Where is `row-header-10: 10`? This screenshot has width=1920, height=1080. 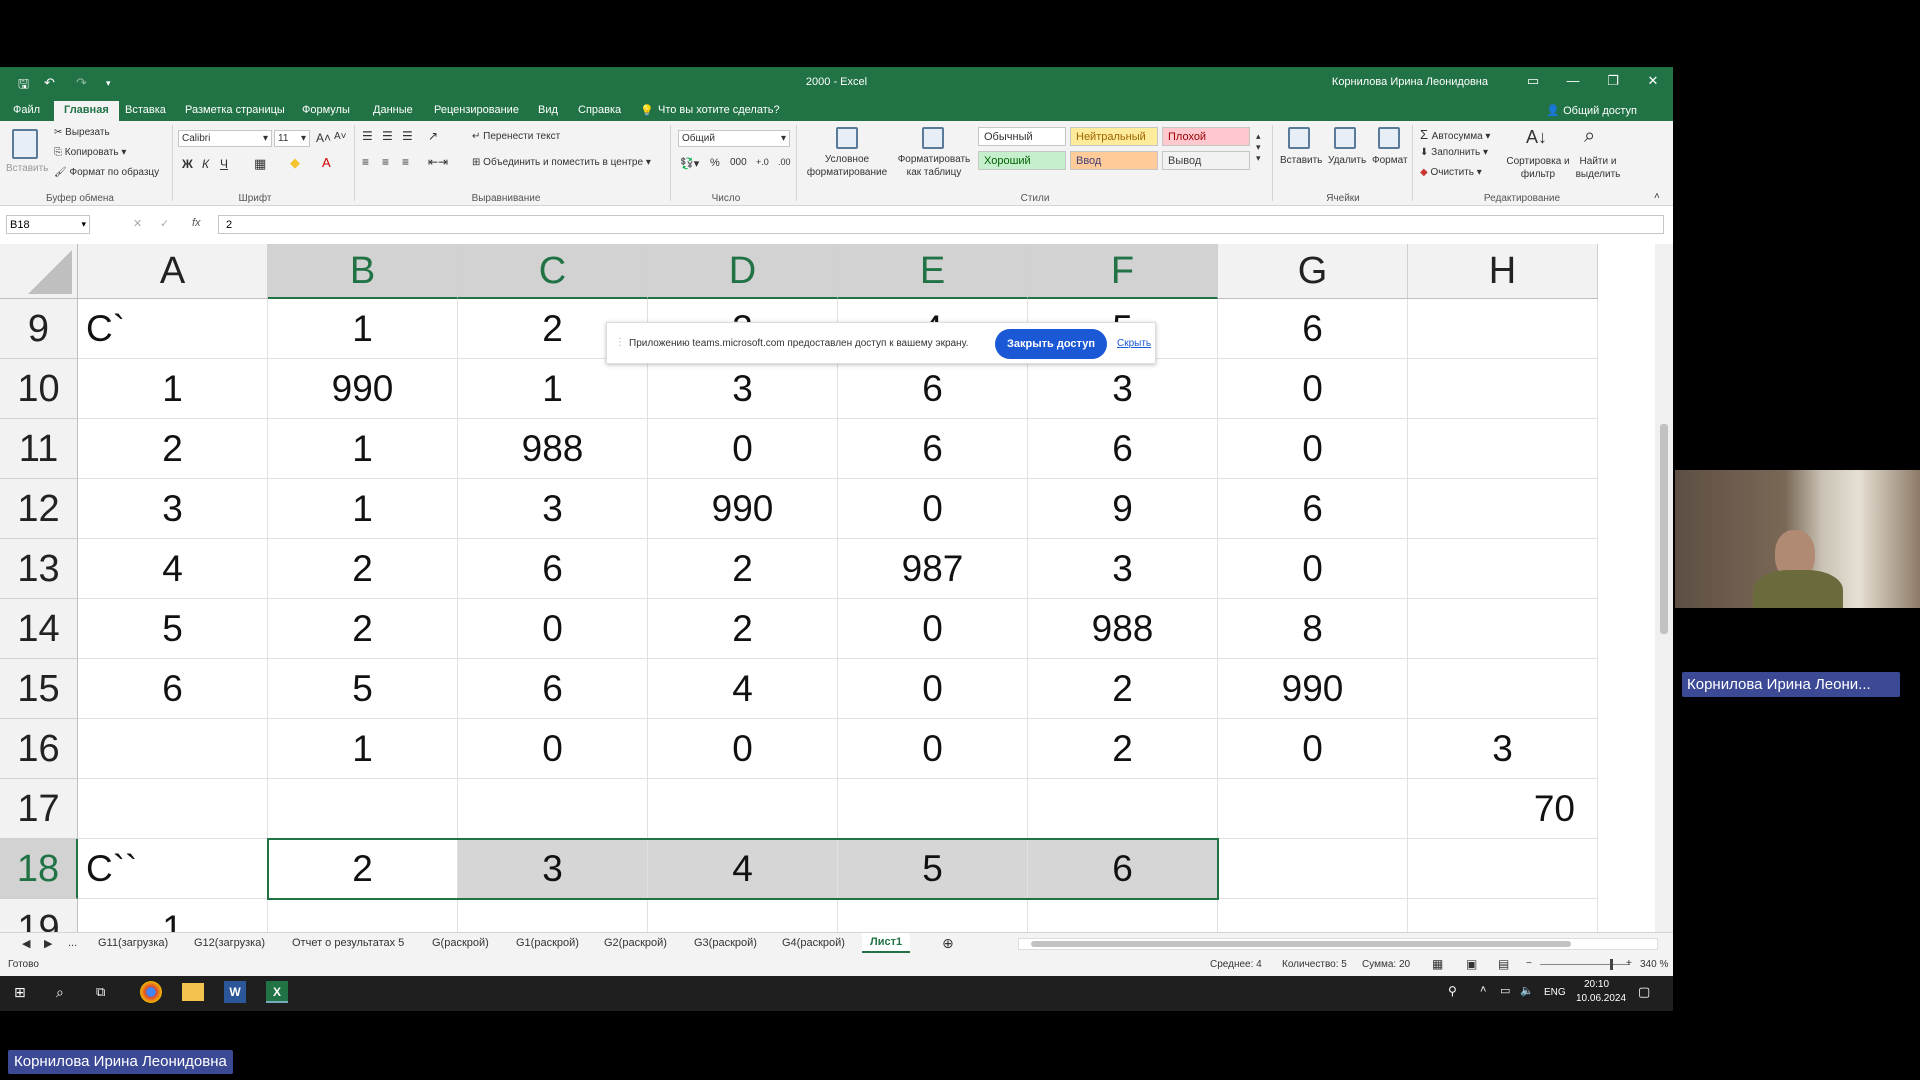 row-header-10: 10 is located at coordinates (39, 389).